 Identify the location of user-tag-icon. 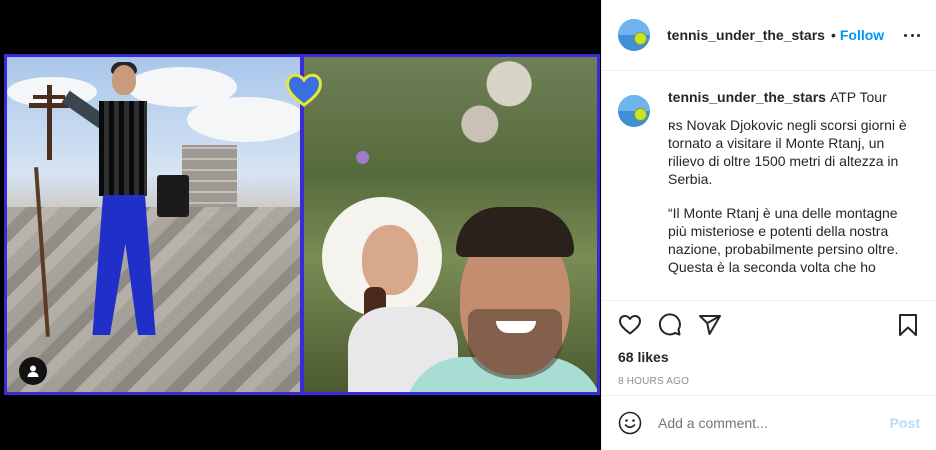
(33, 371).